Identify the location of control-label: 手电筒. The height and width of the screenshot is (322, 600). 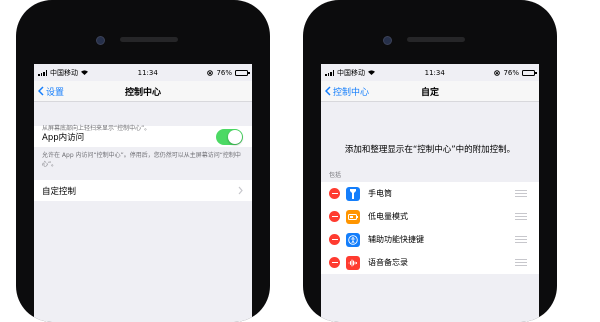
(380, 193).